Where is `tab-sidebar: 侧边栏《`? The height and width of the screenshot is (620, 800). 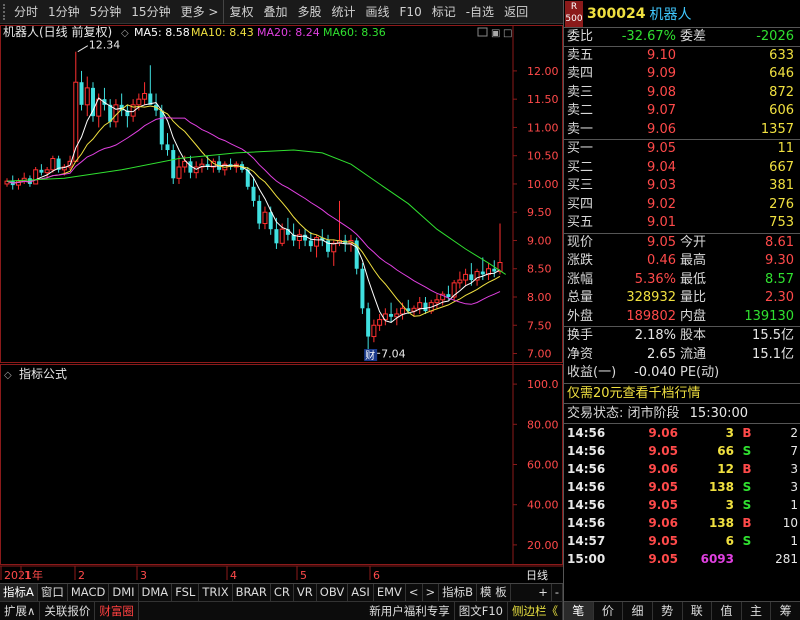 tab-sidebar: 侧边栏《 is located at coordinates (535, 611).